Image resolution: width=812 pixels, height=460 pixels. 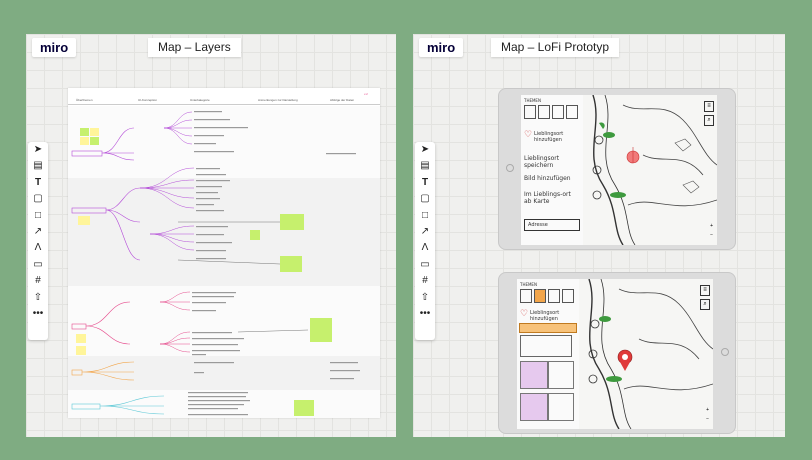 I want to click on right-toolbar: ➤ ▤ T ▢ □ ↗ Λ ▭ # ⇧ •••, so click(x=425, y=241).